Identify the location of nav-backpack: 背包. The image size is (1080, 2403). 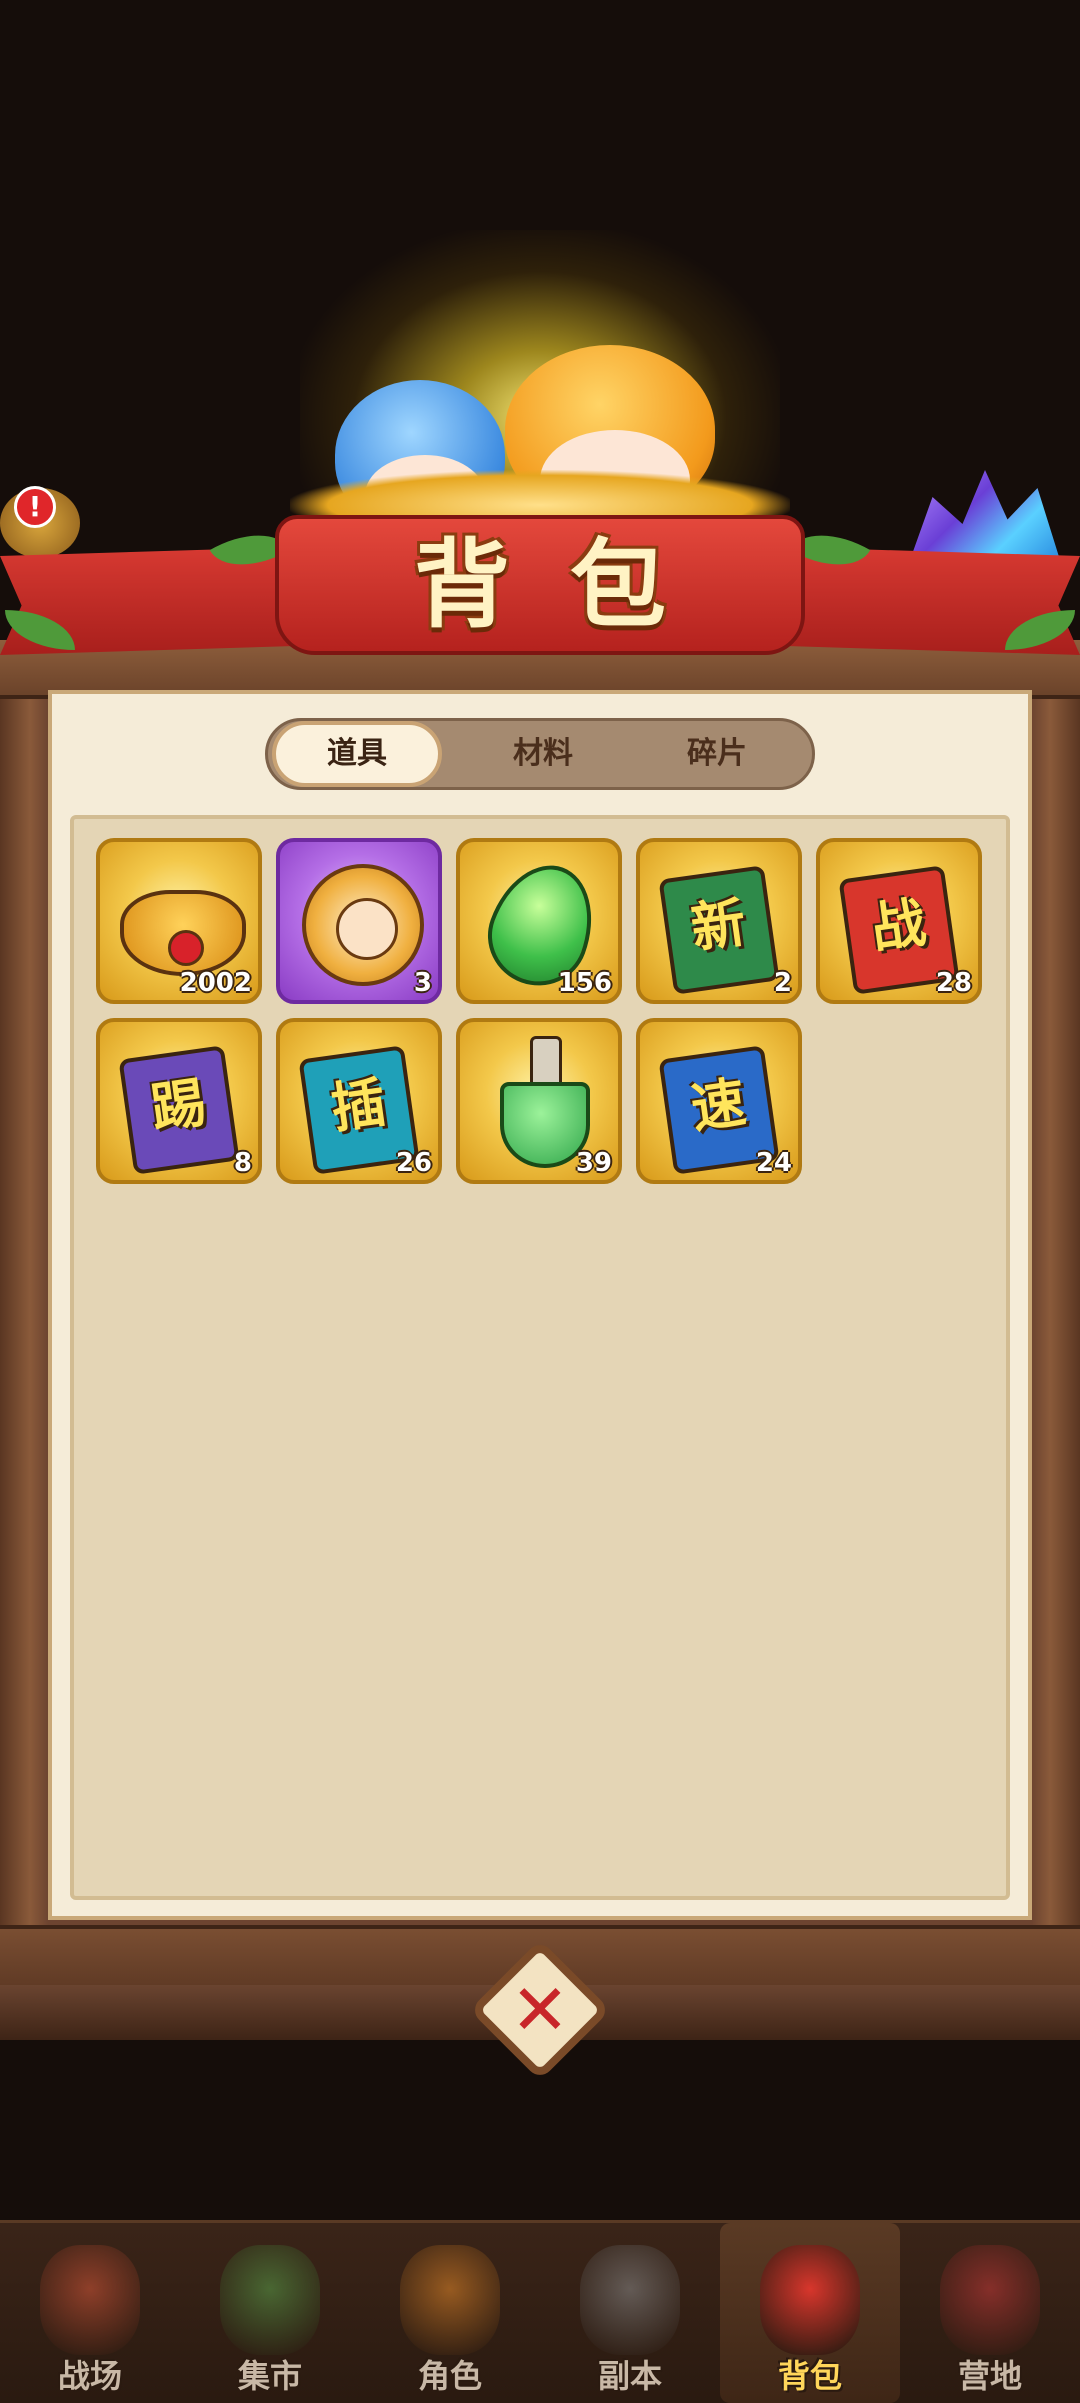
(810, 2313).